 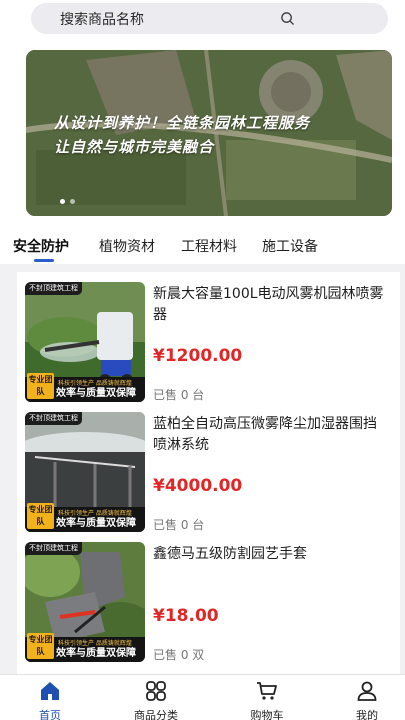 What do you see at coordinates (102, 19) in the screenshot?
I see `search-placeholder: 搜索商品名称` at bounding box center [102, 19].